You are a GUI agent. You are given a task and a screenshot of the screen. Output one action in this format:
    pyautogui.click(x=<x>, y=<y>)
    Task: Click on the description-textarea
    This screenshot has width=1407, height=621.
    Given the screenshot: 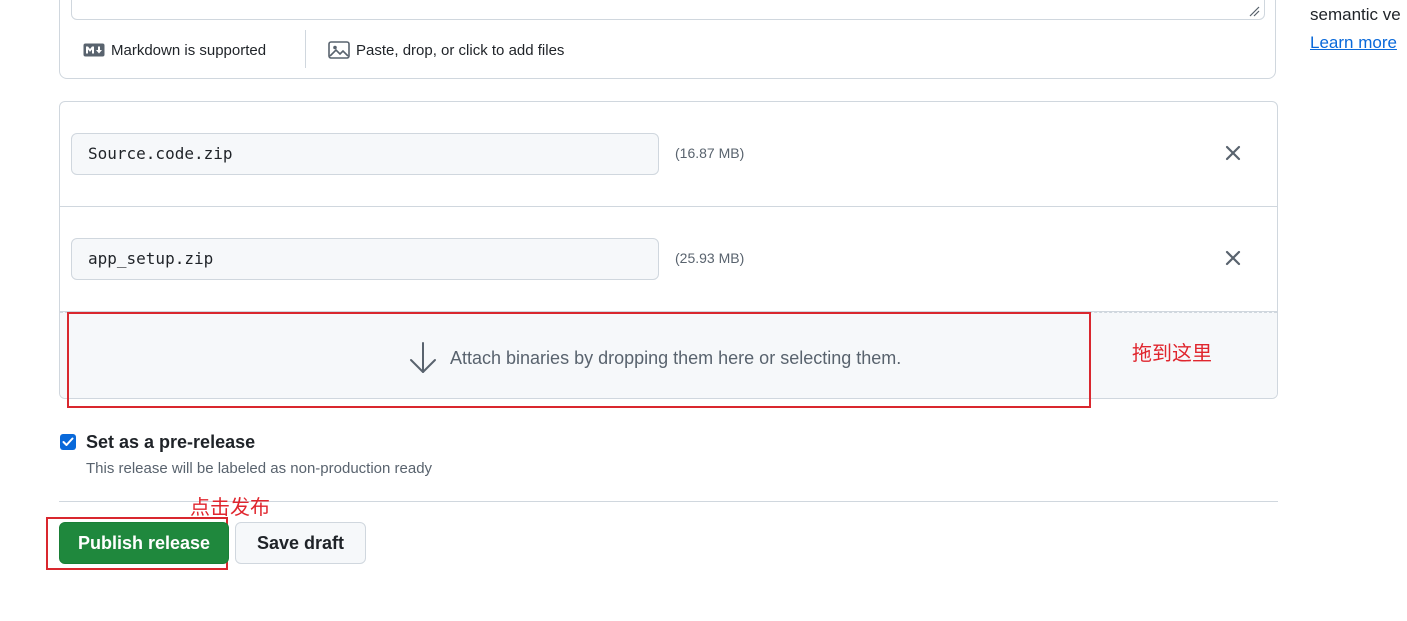 What is the action you would take?
    pyautogui.click(x=668, y=10)
    